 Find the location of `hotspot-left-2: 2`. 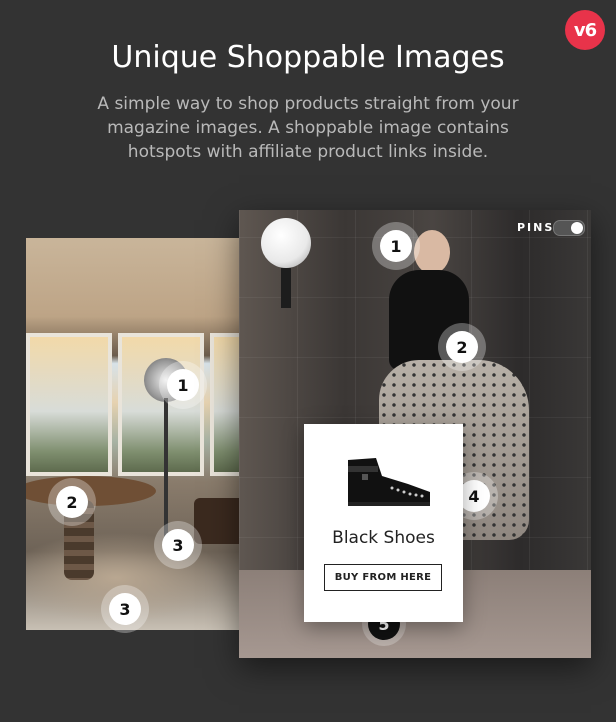

hotspot-left-2: 2 is located at coordinates (72, 502).